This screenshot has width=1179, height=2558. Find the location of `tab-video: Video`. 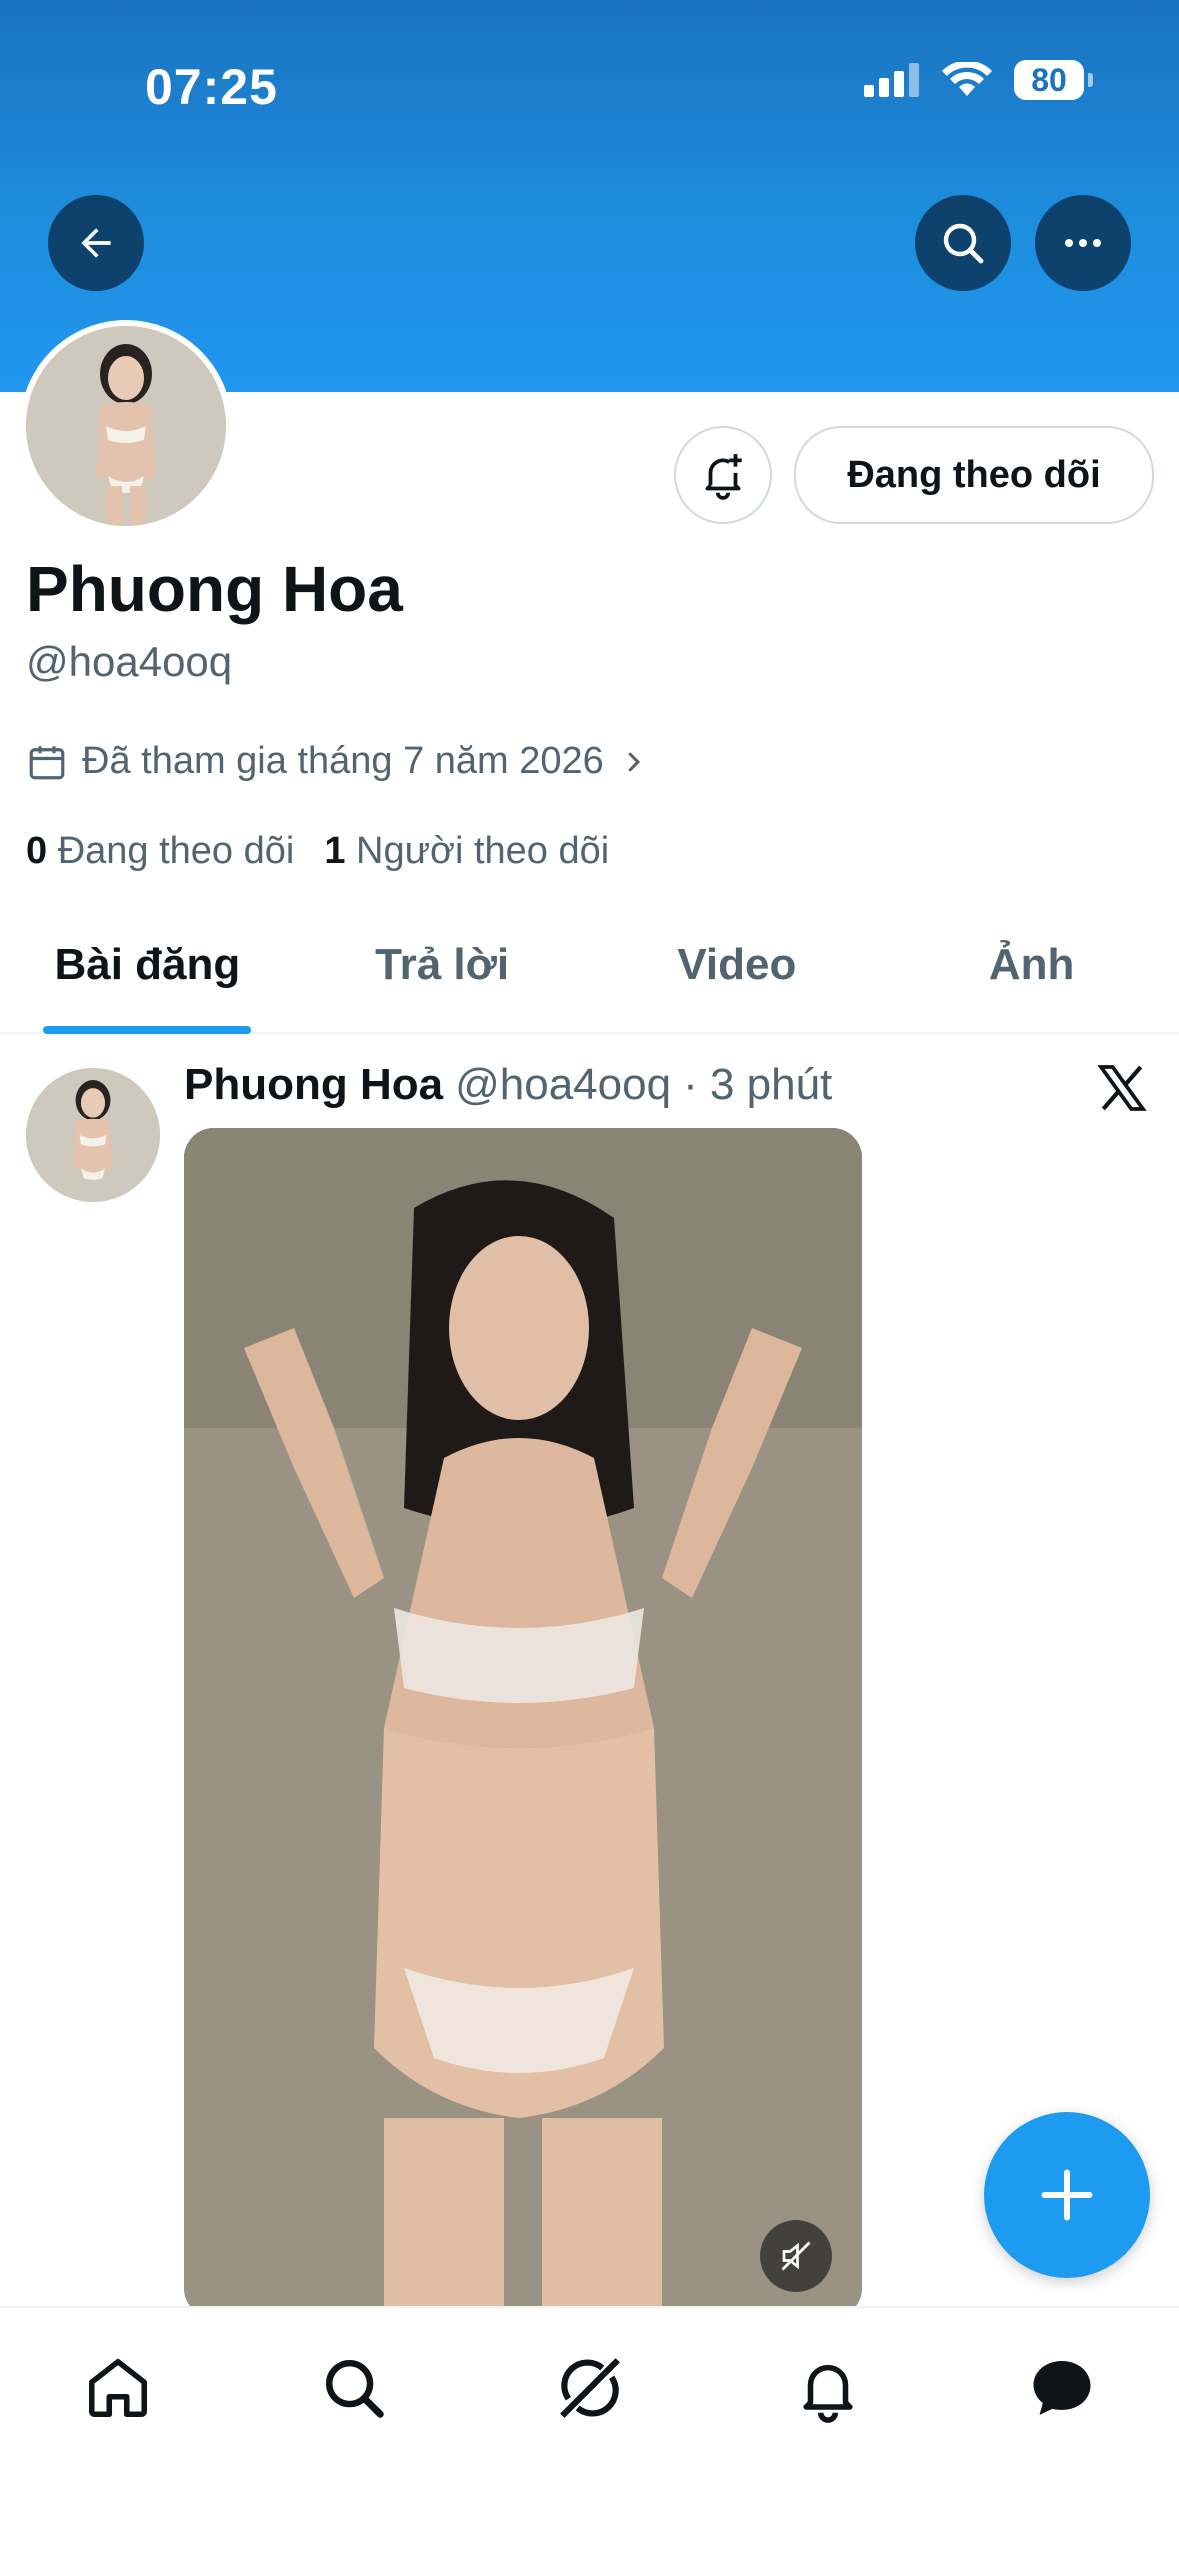

tab-video: Video is located at coordinates (737, 984).